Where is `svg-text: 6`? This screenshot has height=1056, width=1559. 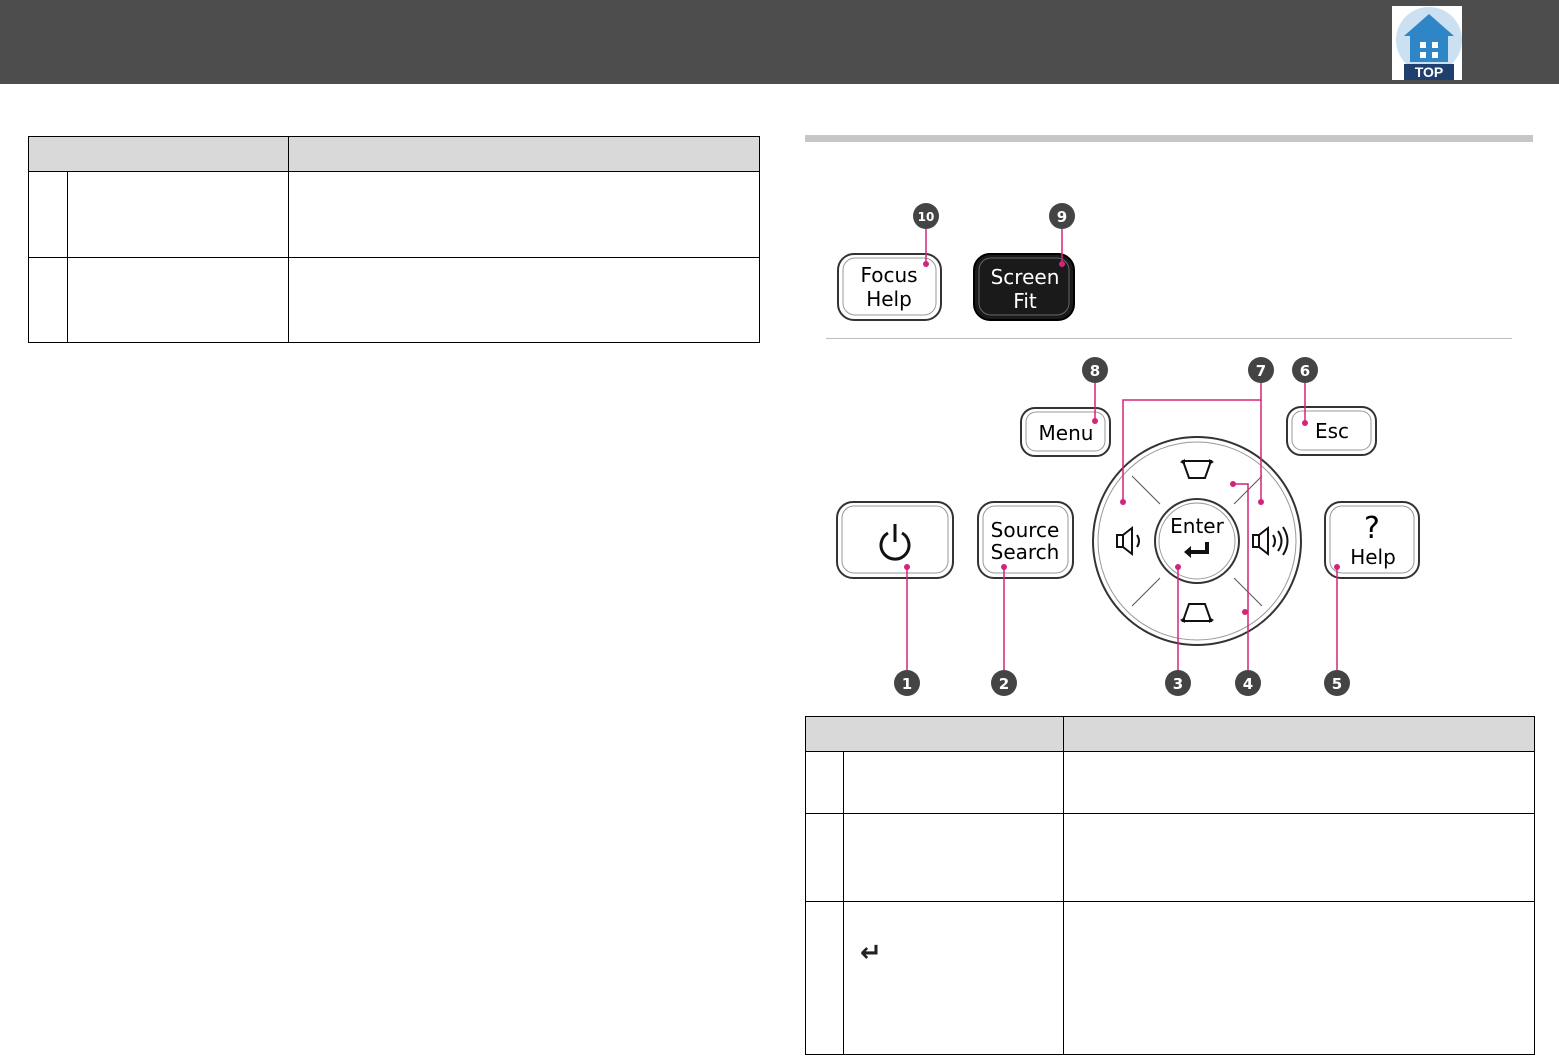
svg-text: 6 is located at coordinates (1305, 371).